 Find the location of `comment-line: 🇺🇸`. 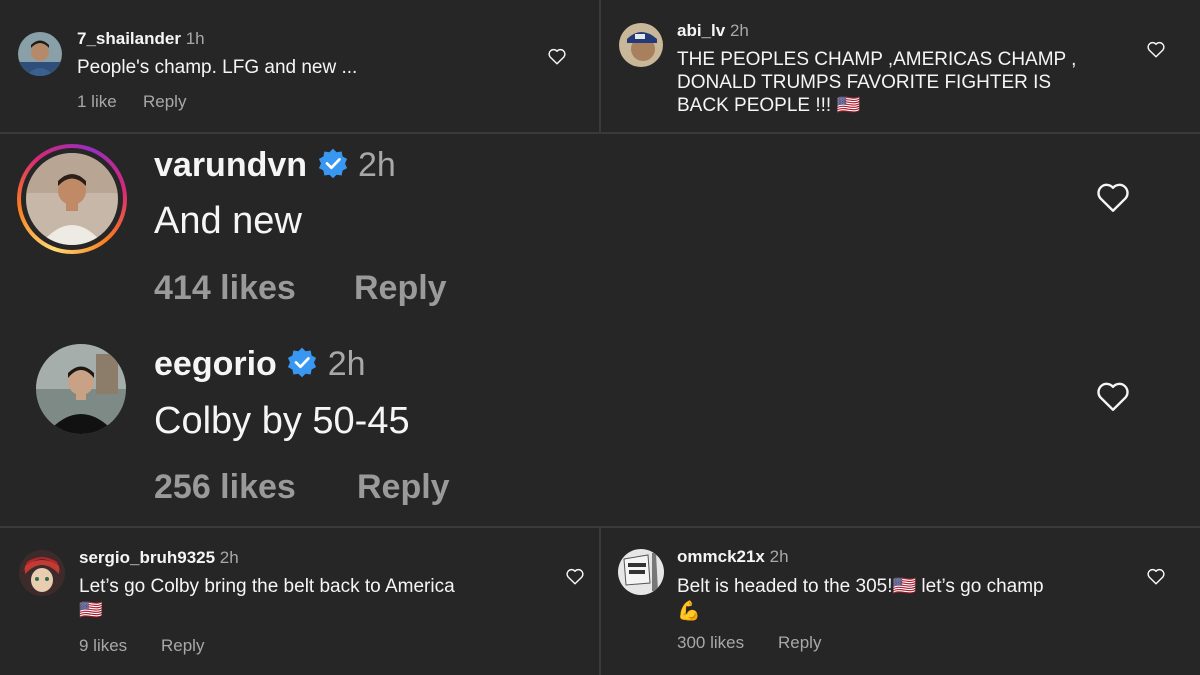

comment-line: 🇺🇸 is located at coordinates (91, 610).